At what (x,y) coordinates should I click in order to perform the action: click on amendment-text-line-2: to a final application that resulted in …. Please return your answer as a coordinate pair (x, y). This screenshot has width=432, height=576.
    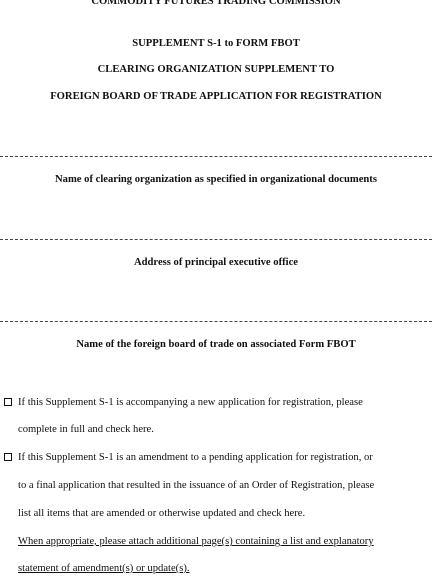
    Looking at the image, I should click on (196, 485).